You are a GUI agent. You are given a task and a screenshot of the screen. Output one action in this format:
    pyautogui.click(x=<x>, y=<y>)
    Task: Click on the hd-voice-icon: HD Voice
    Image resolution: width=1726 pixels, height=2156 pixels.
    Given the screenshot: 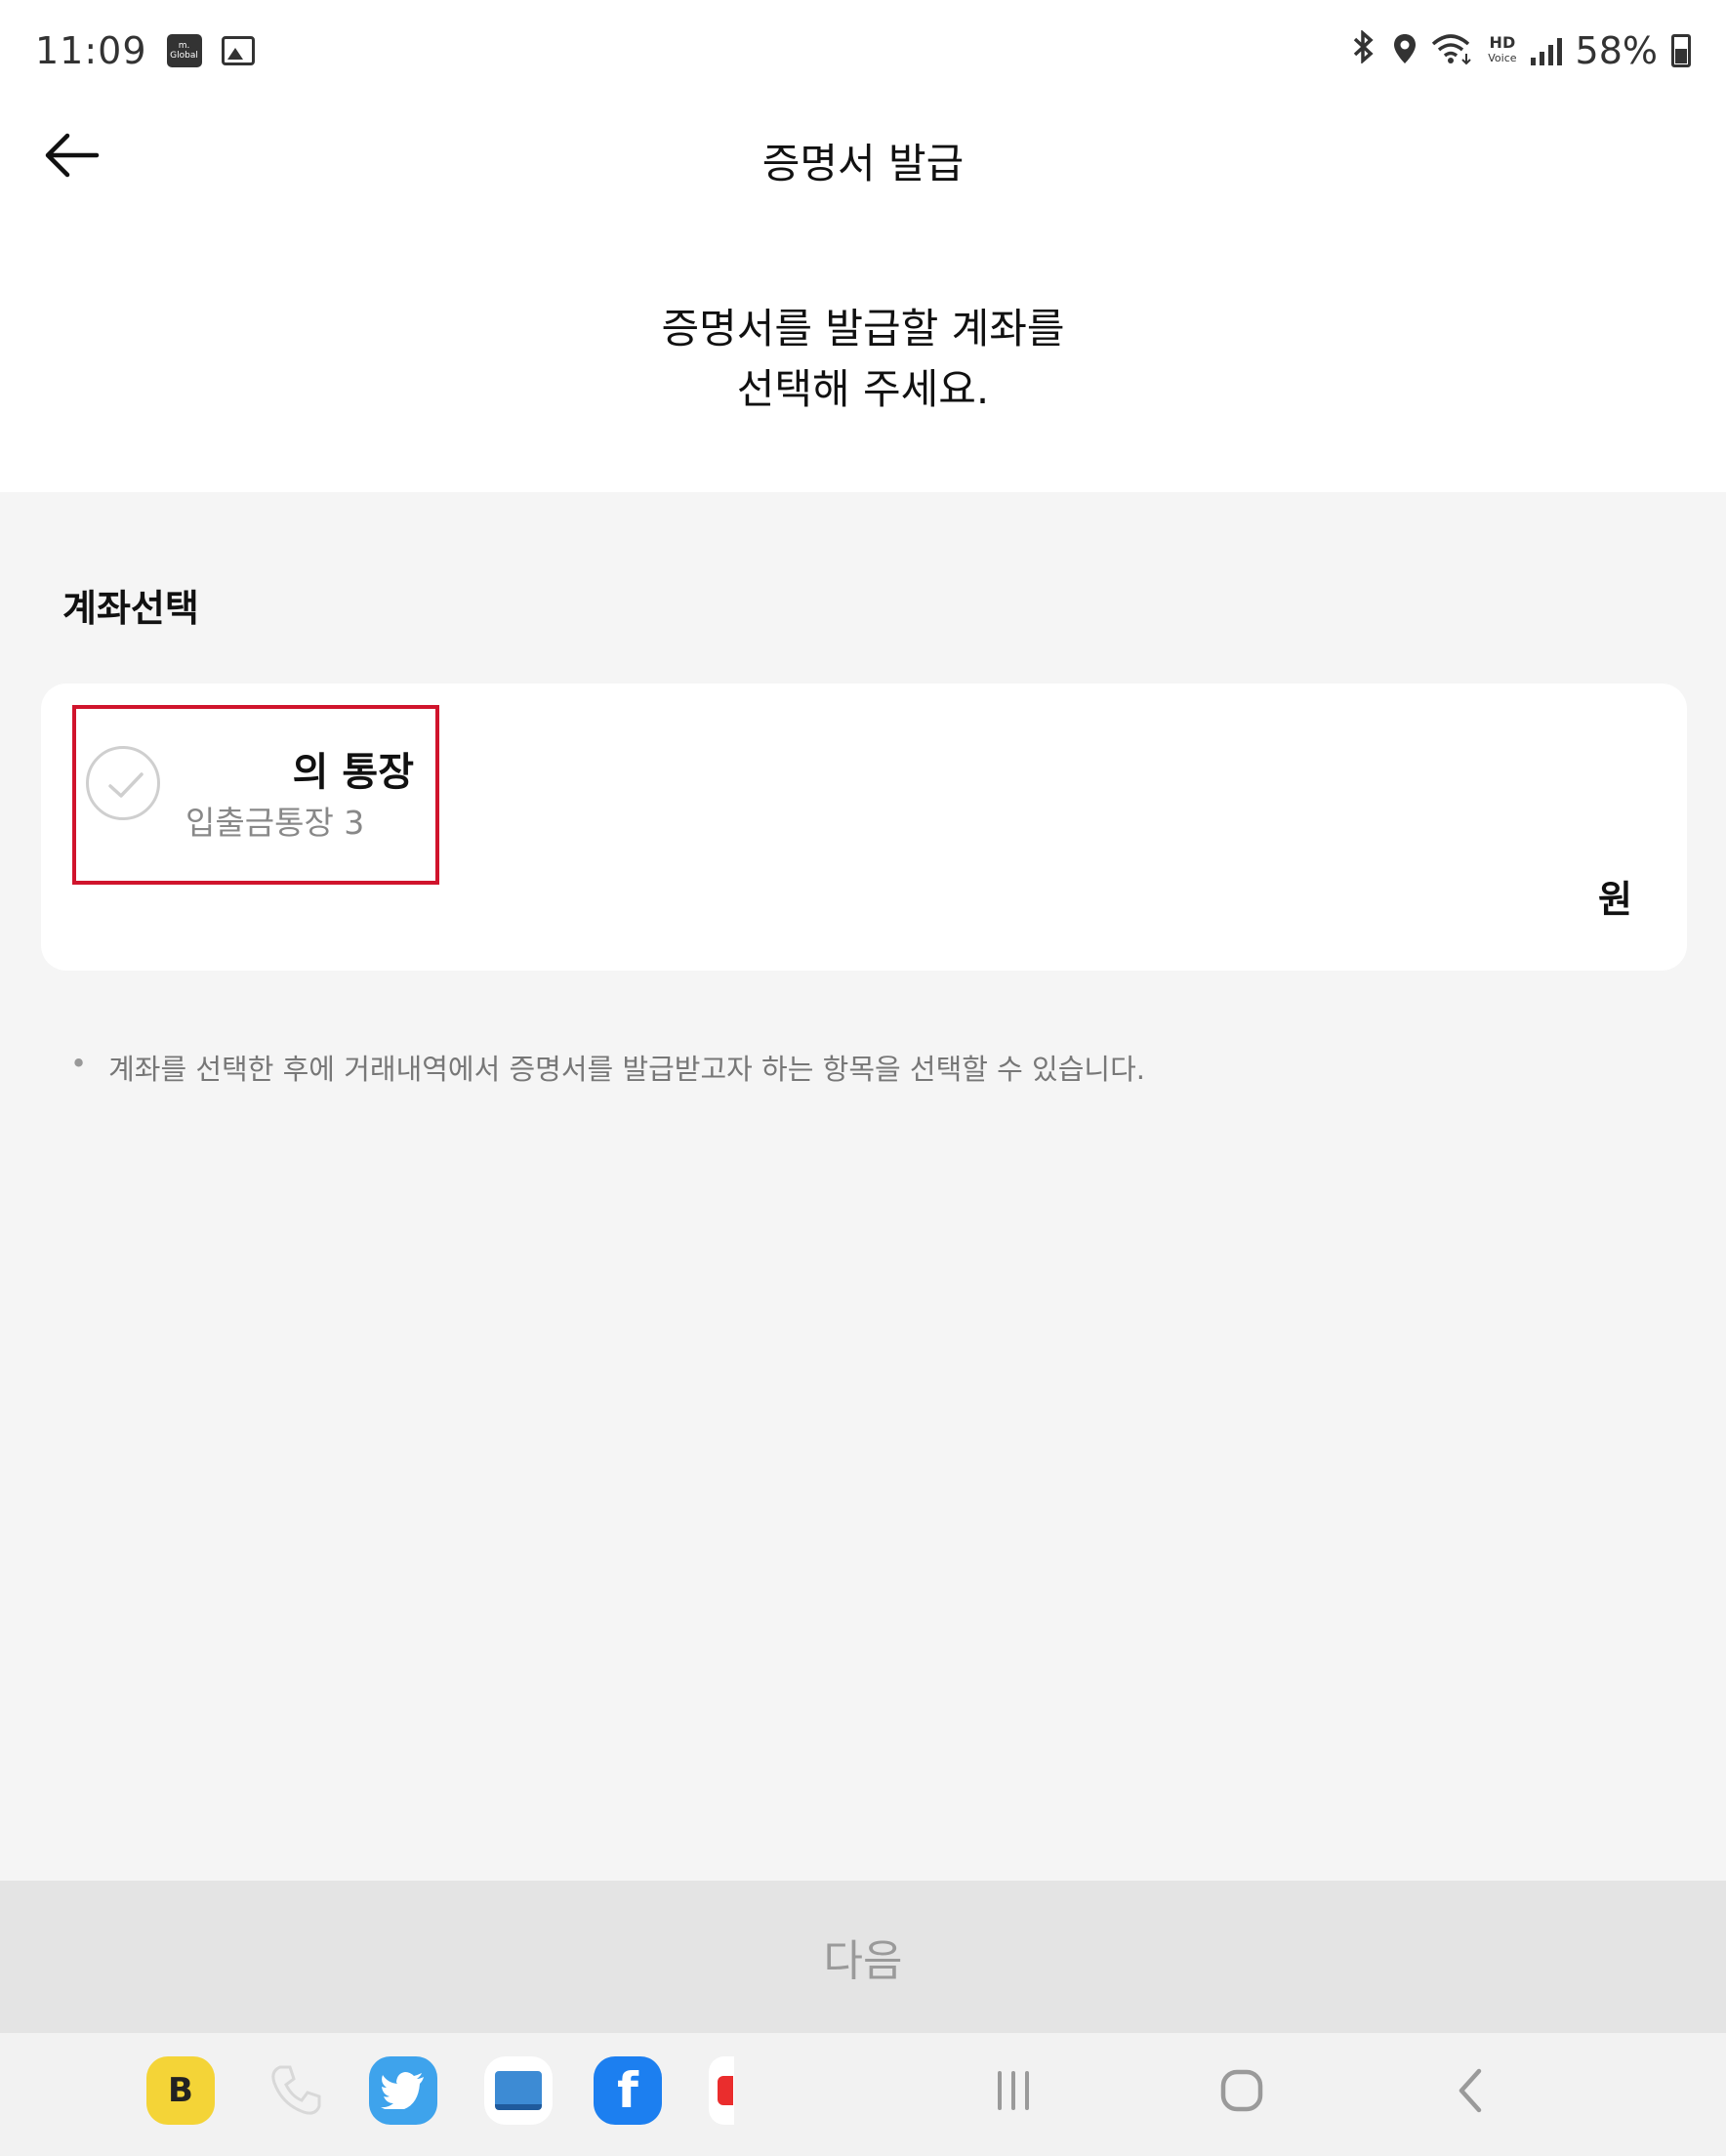 What is the action you would take?
    pyautogui.click(x=1502, y=49)
    